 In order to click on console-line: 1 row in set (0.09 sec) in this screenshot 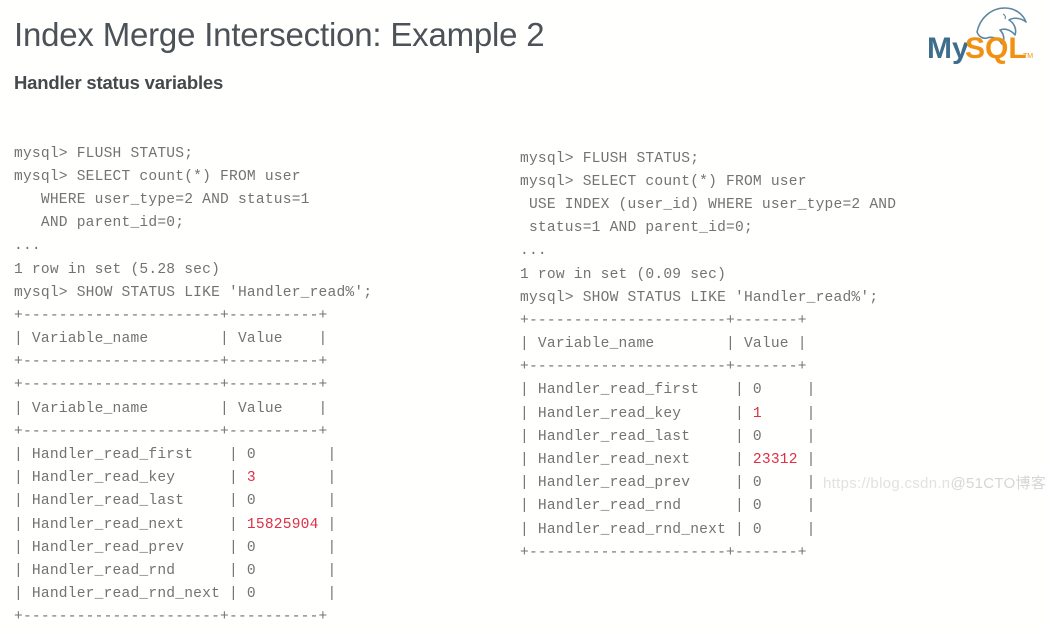, I will do `click(623, 274)`.